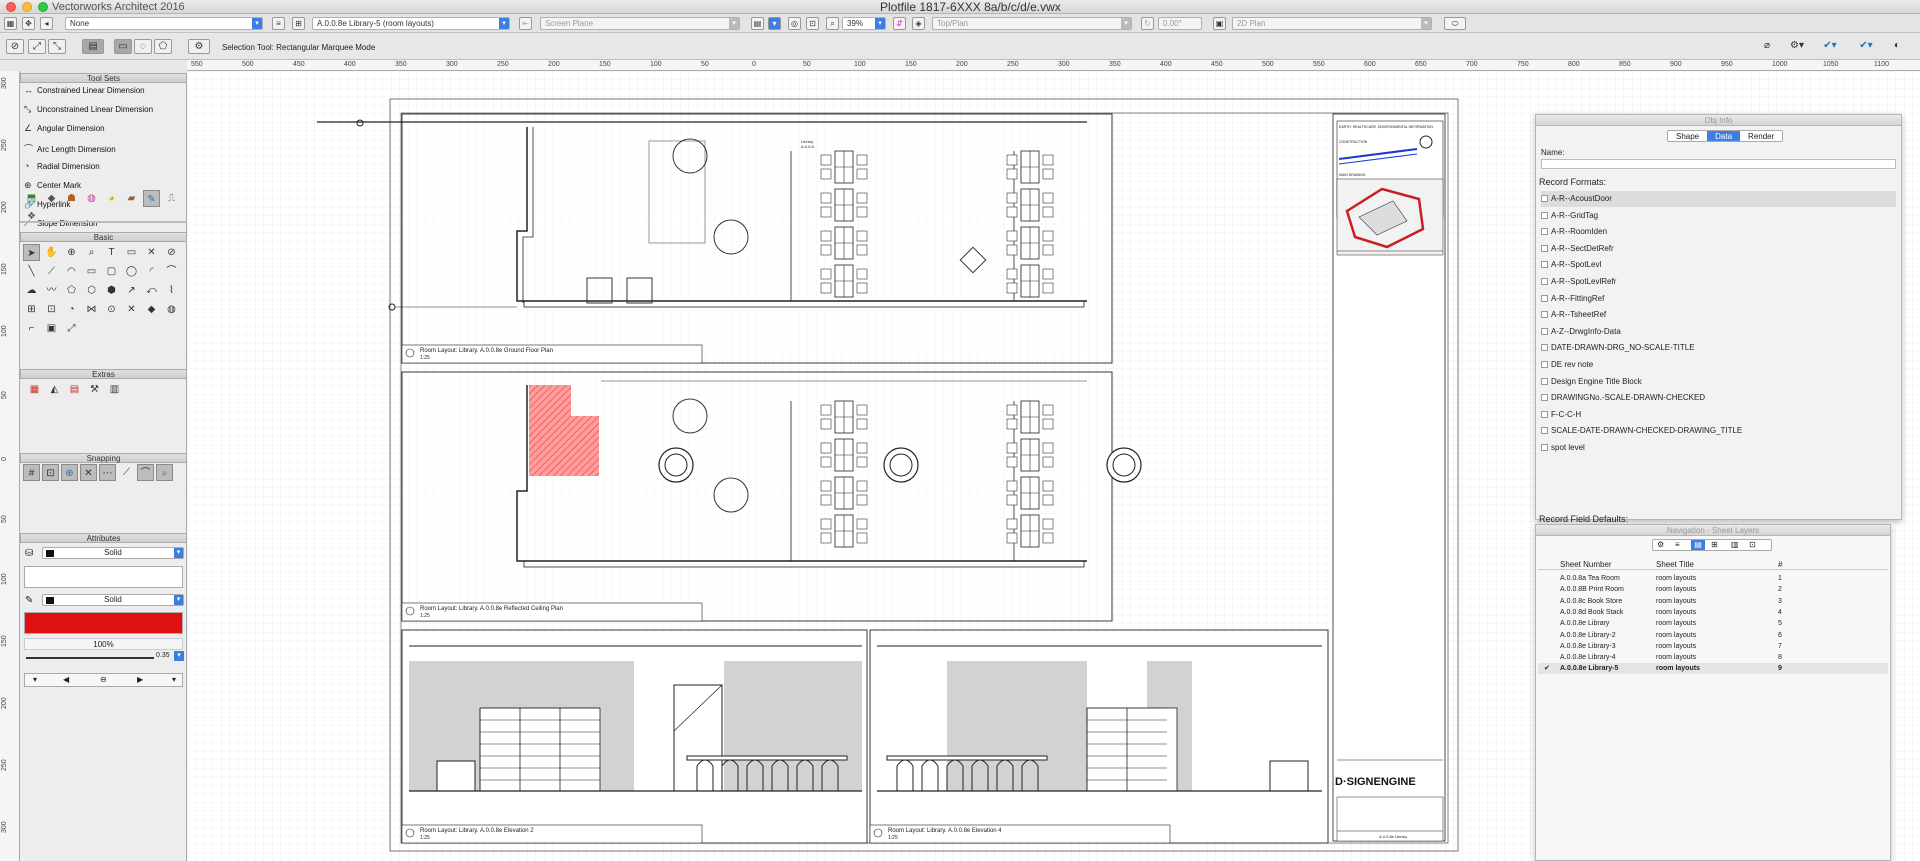  What do you see at coordinates (1718, 199) in the screenshot?
I see `record-format-item: A-R--AcoustDoor` at bounding box center [1718, 199].